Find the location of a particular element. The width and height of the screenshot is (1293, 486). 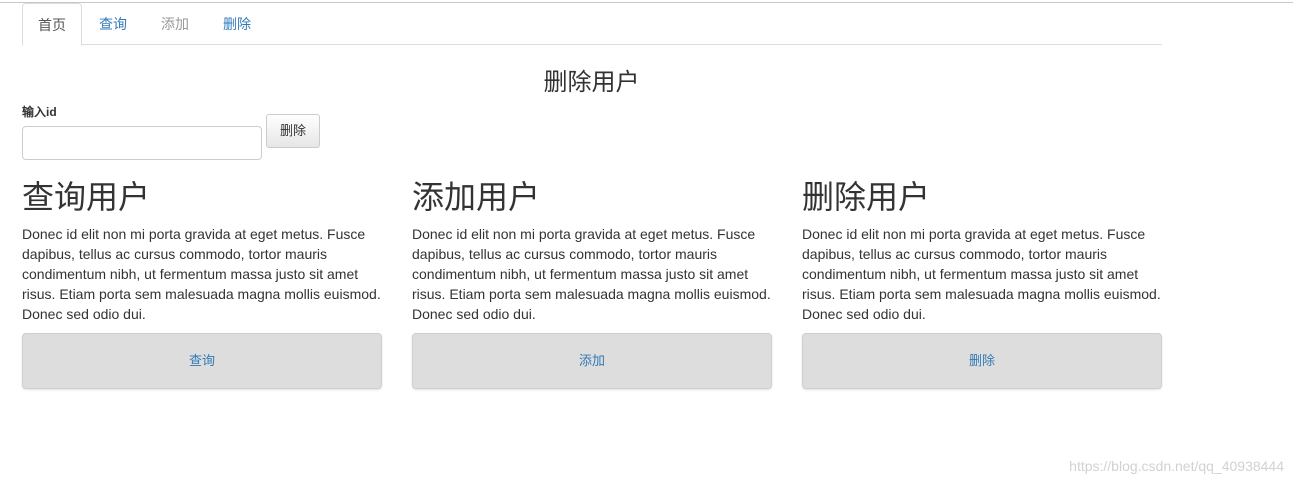

card-heading: 查询用户 is located at coordinates (86, 197).